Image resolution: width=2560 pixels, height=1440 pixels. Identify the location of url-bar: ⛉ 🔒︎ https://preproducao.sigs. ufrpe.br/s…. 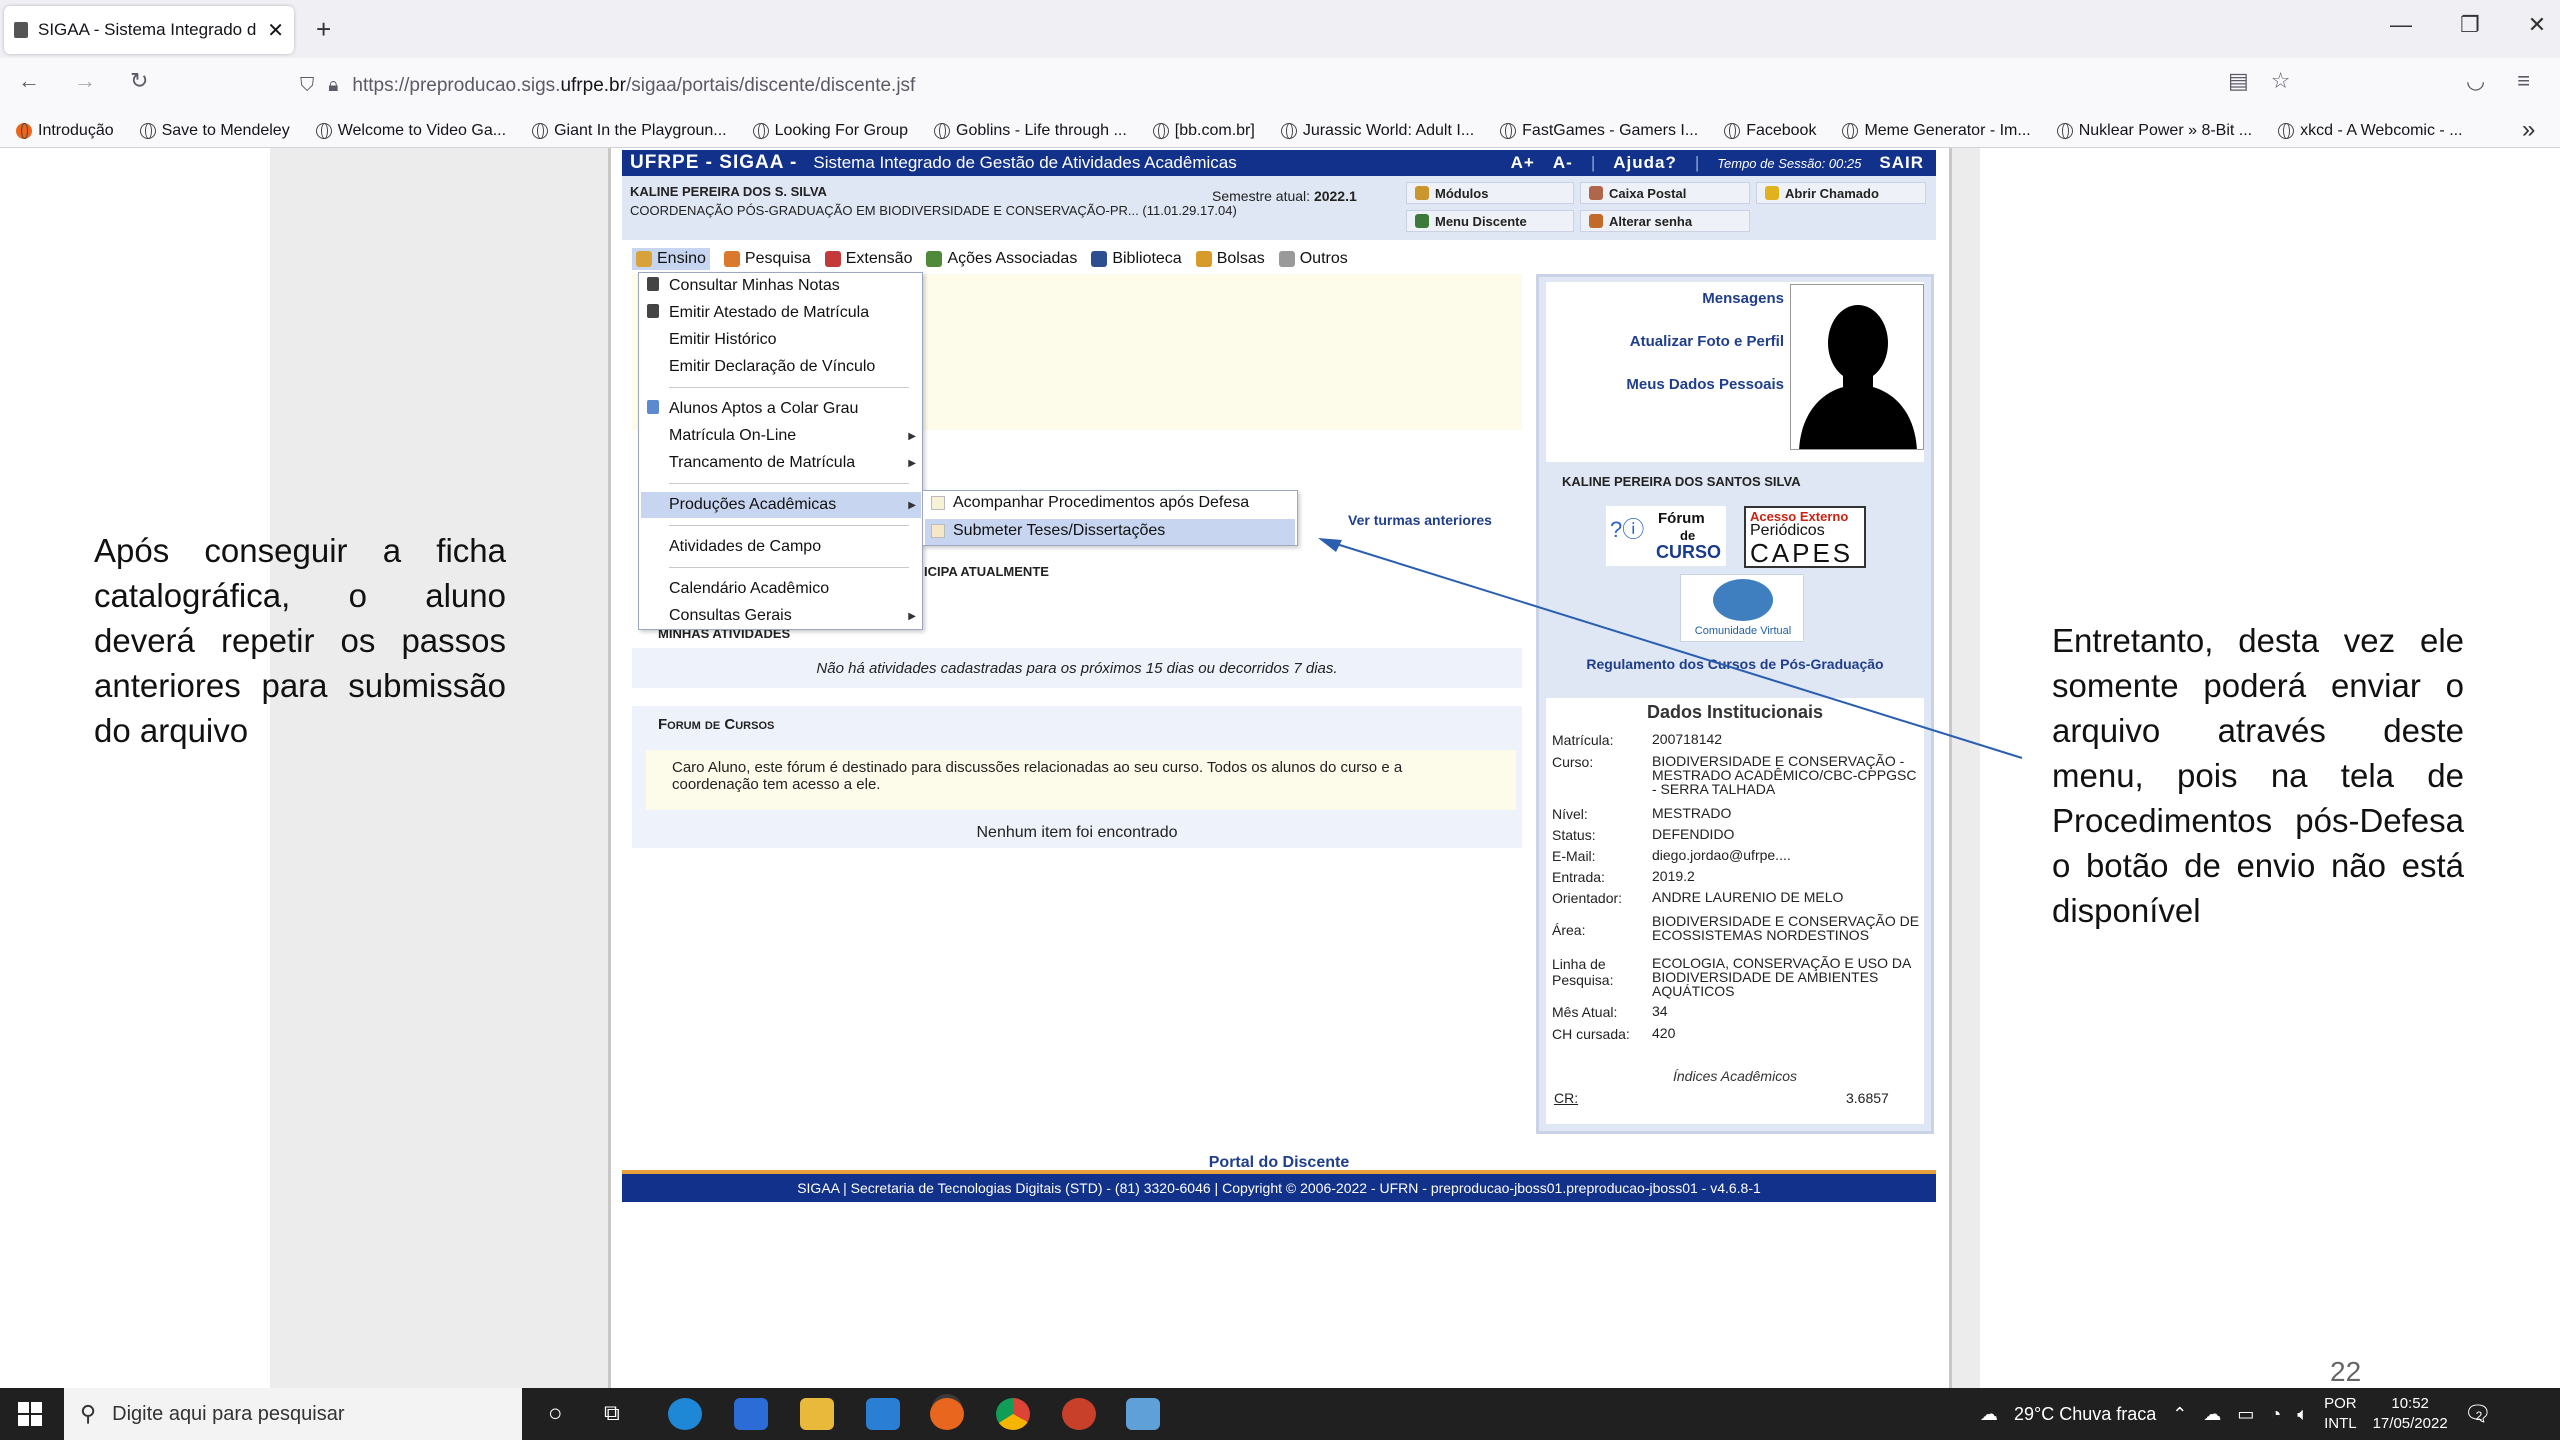
(1290, 86).